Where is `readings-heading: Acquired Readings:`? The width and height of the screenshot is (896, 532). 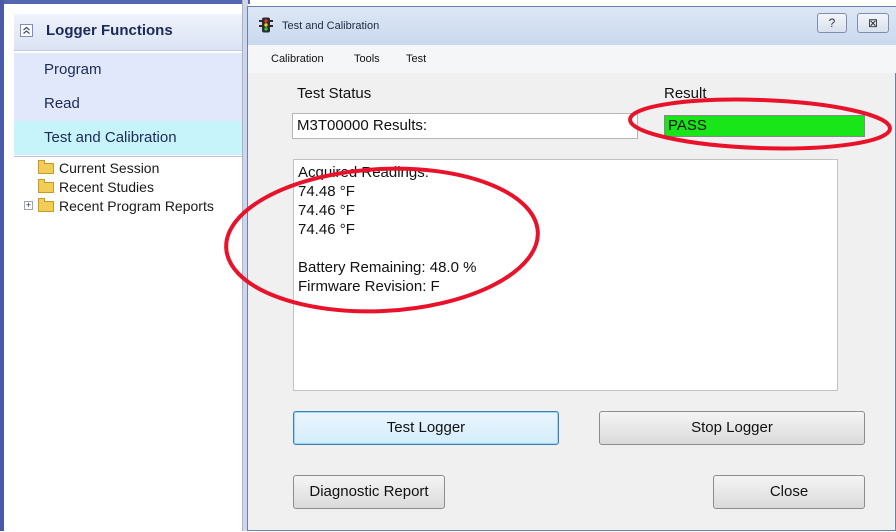
readings-heading: Acquired Readings: is located at coordinates (363, 172).